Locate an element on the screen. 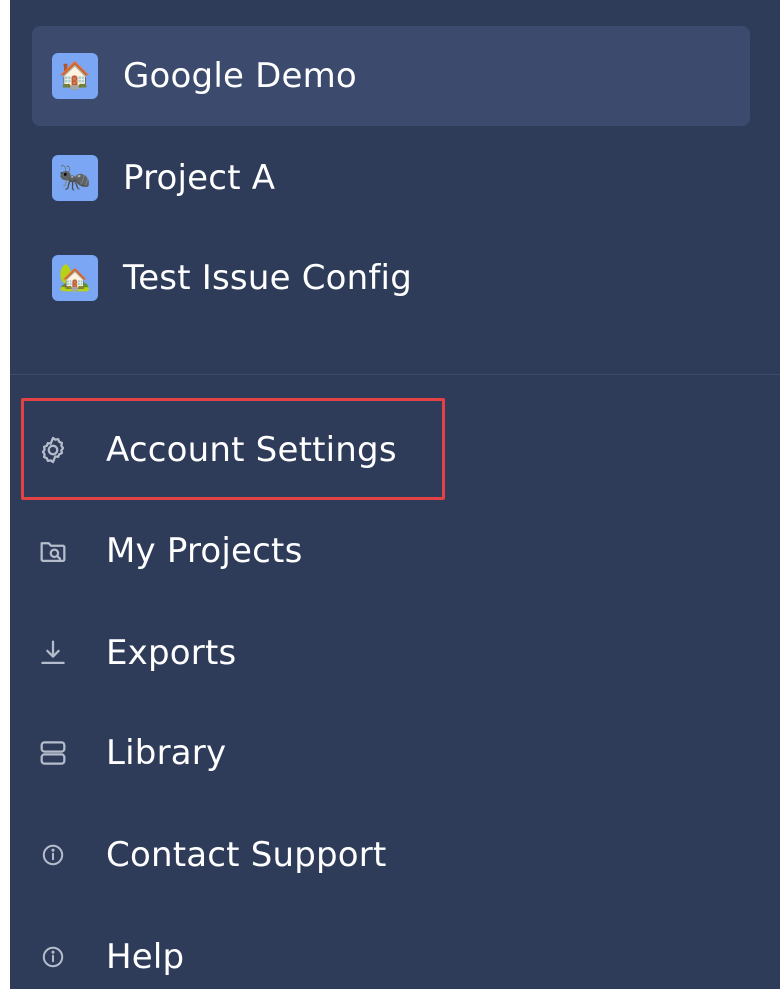 Image resolution: width=780 pixels, height=989 pixels. nav-item-account-settings: Account Settings is located at coordinates (395, 450).